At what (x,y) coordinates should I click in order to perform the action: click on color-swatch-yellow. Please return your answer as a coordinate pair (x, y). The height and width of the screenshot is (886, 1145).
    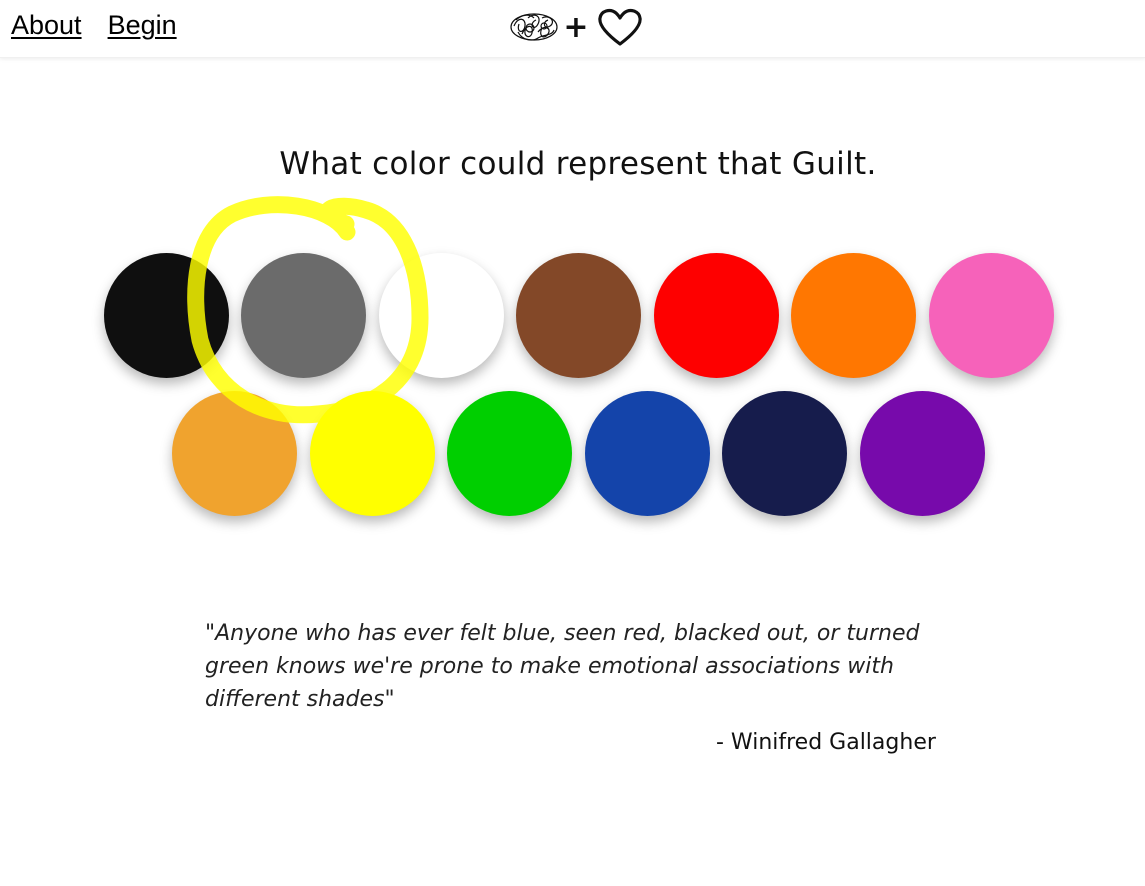
    Looking at the image, I should click on (372, 453).